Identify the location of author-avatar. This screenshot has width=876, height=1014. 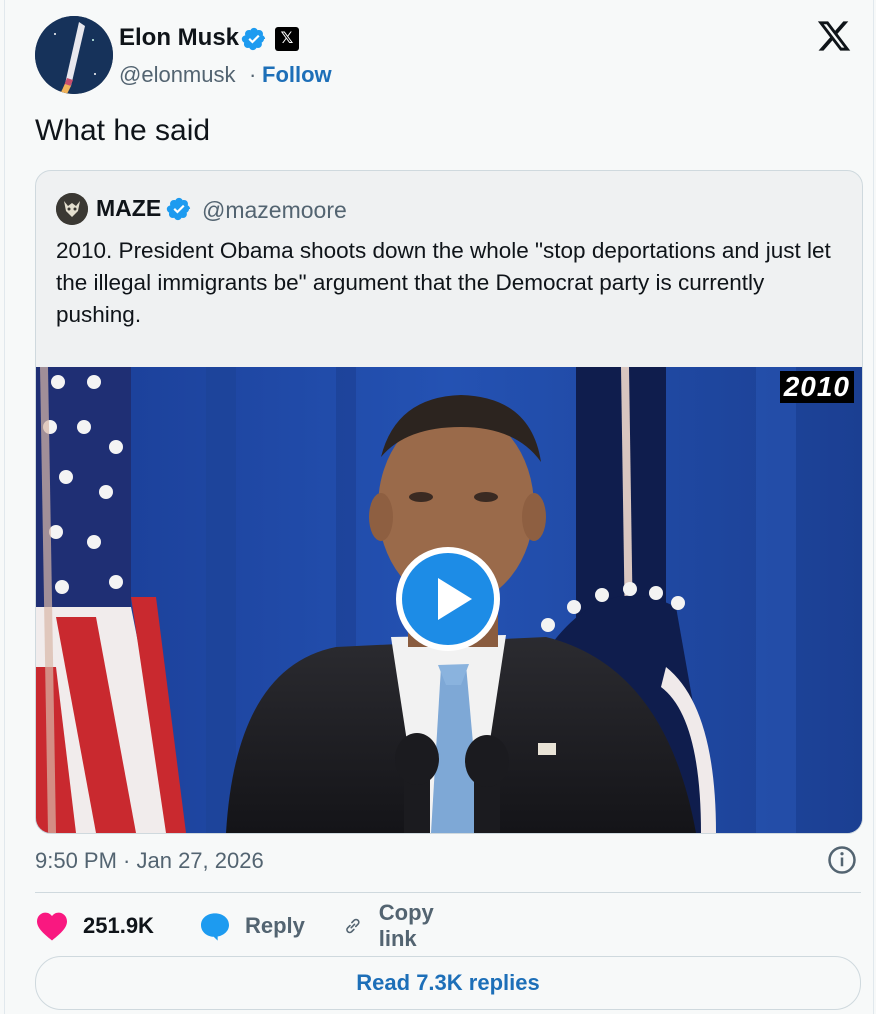
(74, 55).